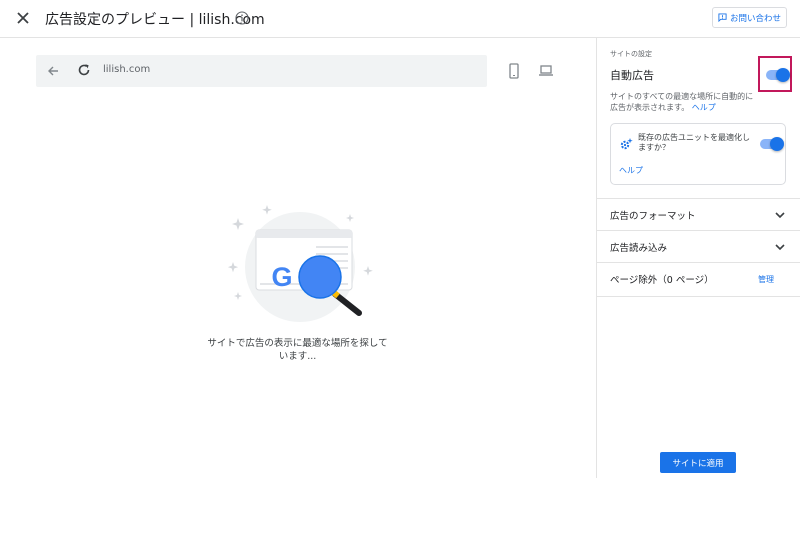 The image size is (800, 541). I want to click on optimize-existing-toggle, so click(772, 144).